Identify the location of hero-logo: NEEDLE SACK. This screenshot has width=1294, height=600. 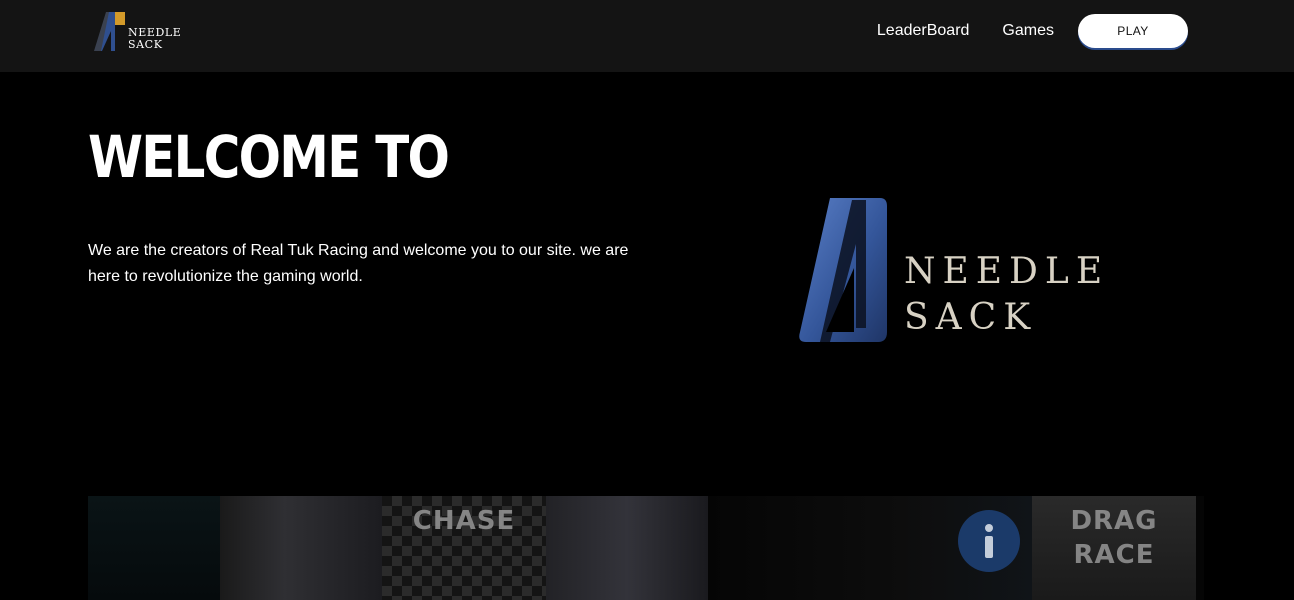
(949, 271).